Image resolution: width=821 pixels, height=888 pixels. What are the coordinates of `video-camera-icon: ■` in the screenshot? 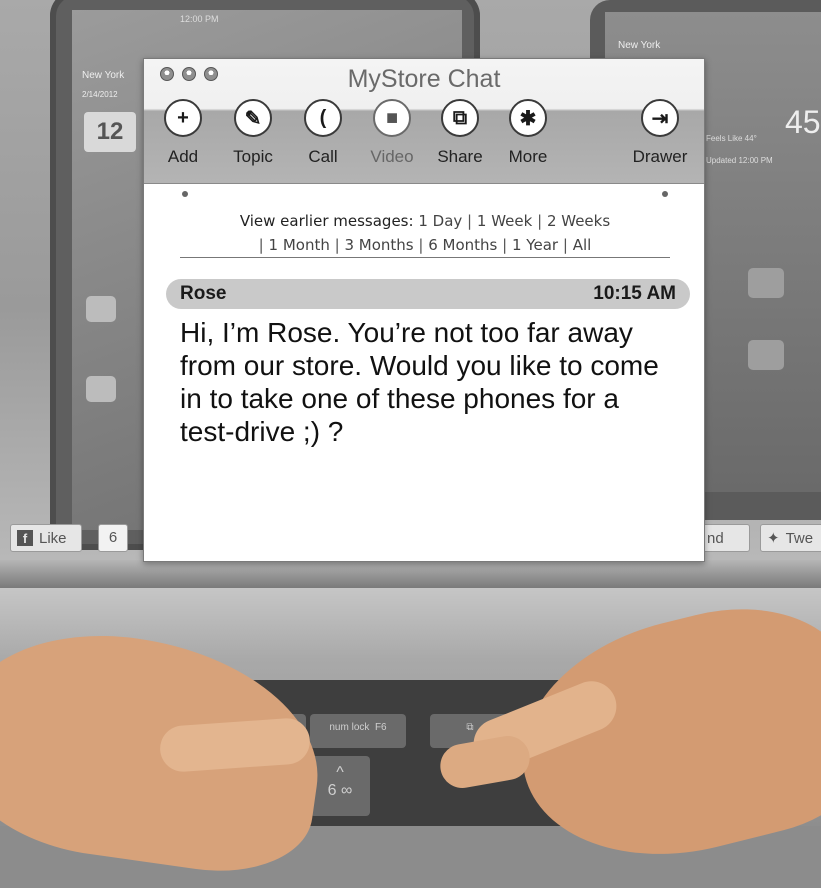 It's located at (392, 118).